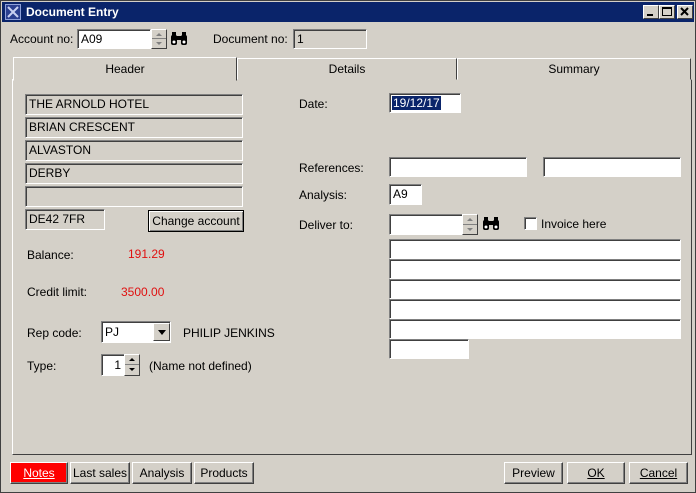  What do you see at coordinates (200, 366) in the screenshot?
I see `type-description: (Name not defined)` at bounding box center [200, 366].